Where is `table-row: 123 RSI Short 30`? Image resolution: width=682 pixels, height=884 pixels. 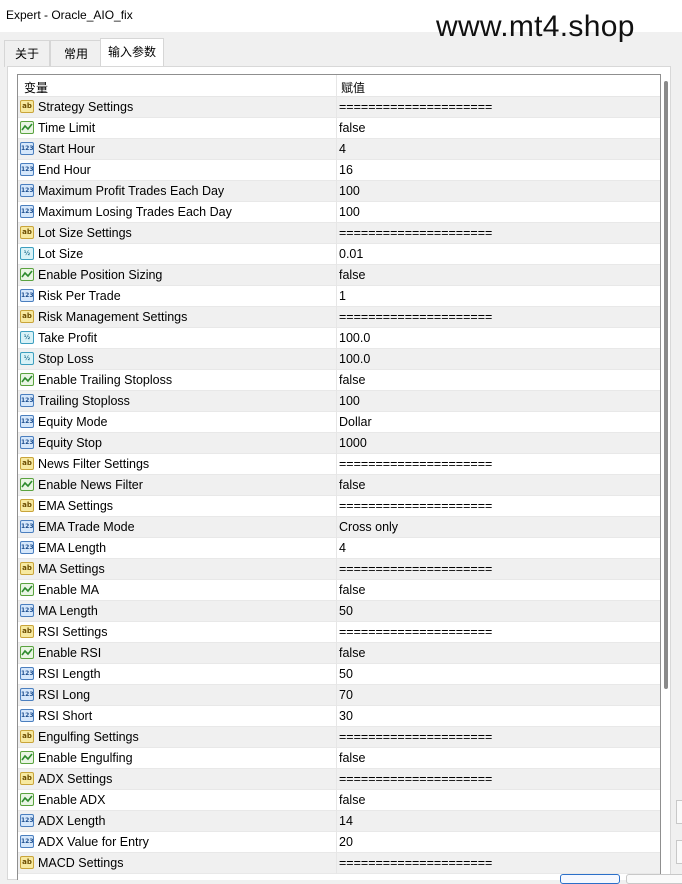 table-row: 123 RSI Short 30 is located at coordinates (339, 716).